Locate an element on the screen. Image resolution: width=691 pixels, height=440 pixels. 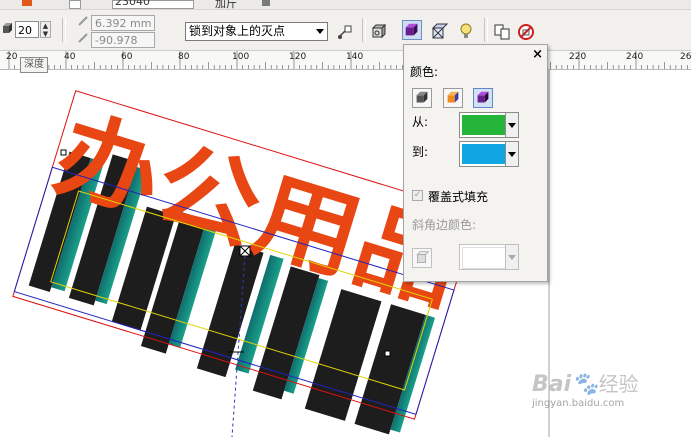
color-title: 颜色: is located at coordinates (424, 72).